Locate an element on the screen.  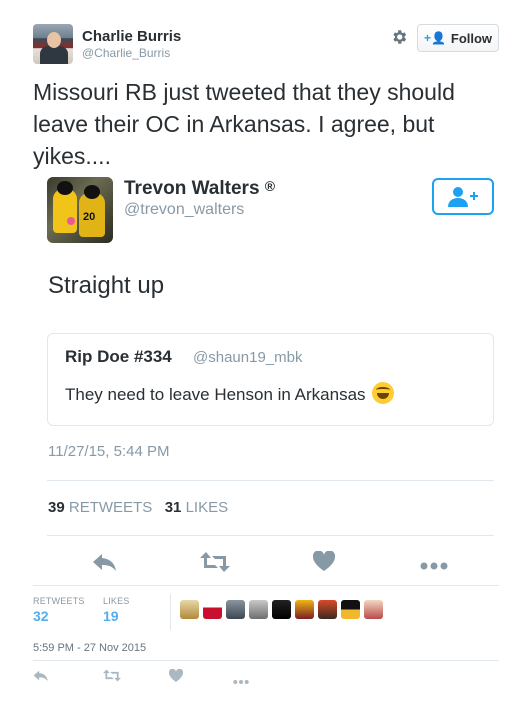
embedded-likes-label: LIKES is located at coordinates (207, 507).